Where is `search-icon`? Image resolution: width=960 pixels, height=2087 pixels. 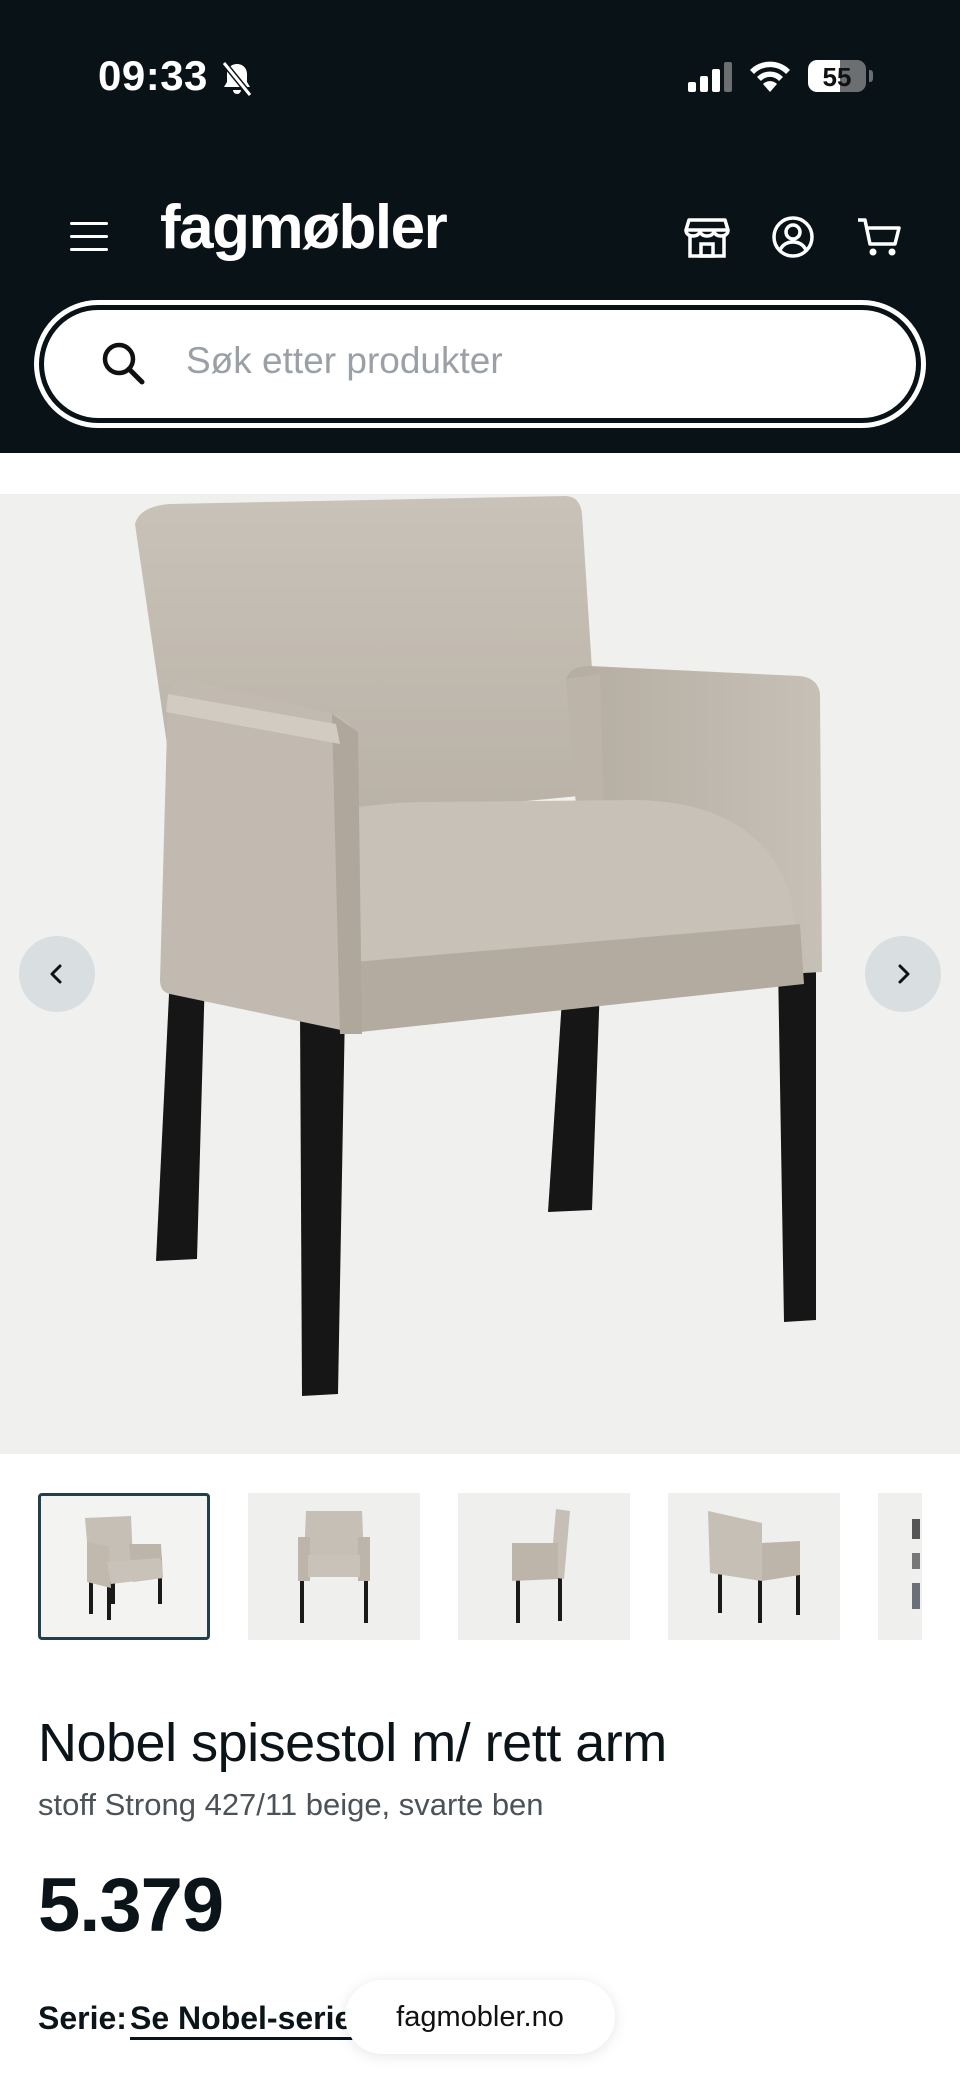
search-icon is located at coordinates (123, 363).